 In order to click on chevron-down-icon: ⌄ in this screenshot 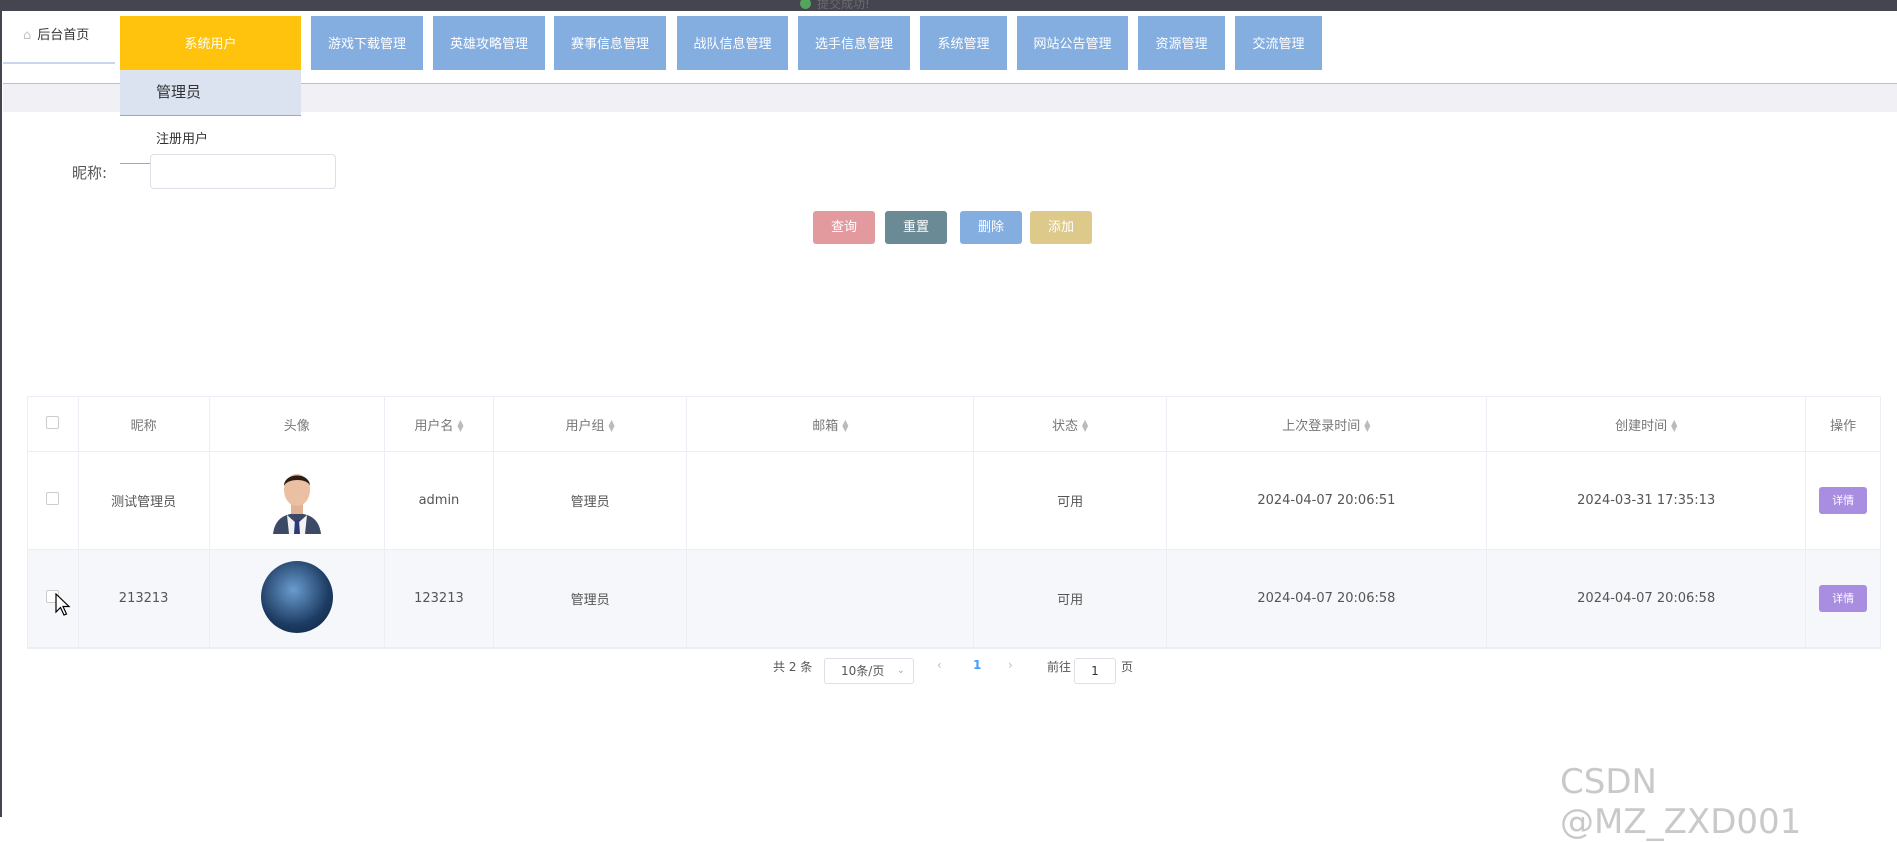, I will do `click(900, 670)`.